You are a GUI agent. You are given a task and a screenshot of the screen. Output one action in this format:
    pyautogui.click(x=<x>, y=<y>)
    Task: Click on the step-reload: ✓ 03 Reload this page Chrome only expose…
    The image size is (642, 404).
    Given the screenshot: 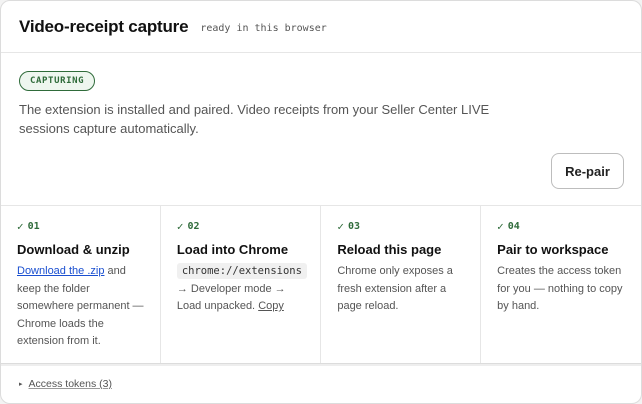 What is the action you would take?
    pyautogui.click(x=401, y=284)
    